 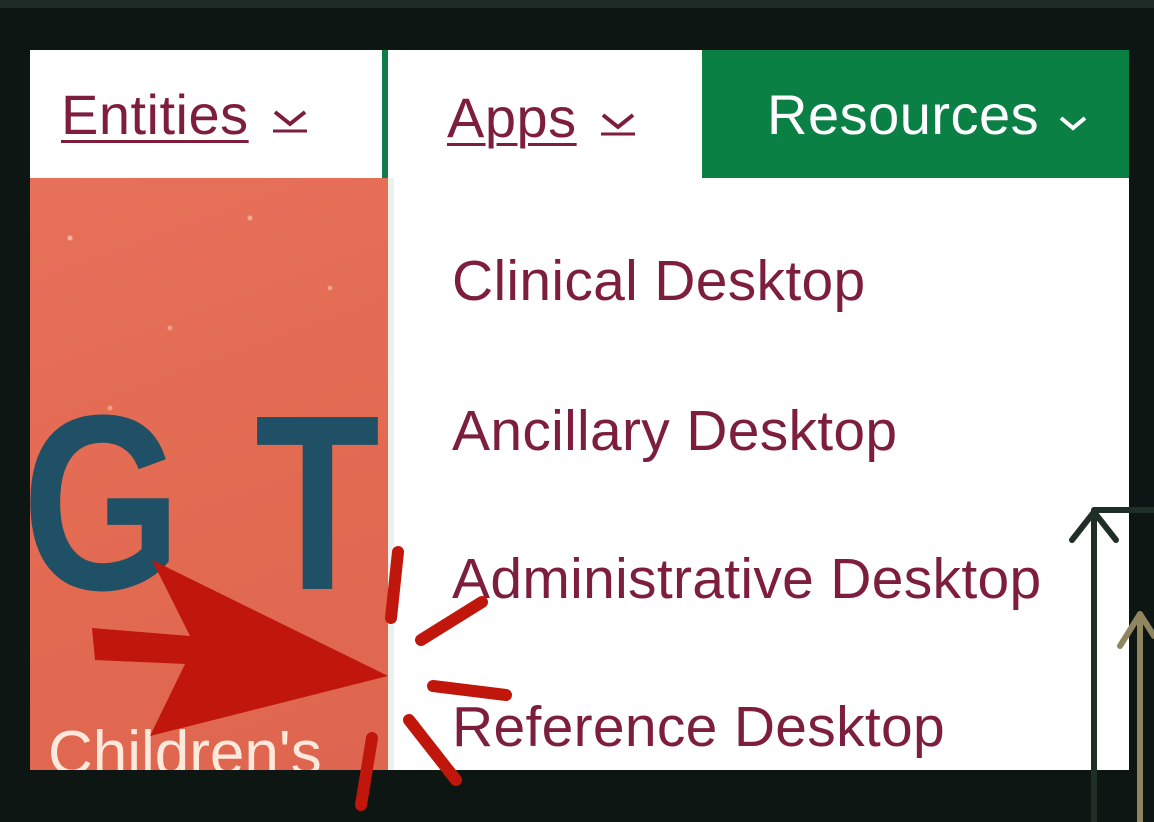 What do you see at coordinates (1135, 716) in the screenshot?
I see `up-arrow-annotation-olive` at bounding box center [1135, 716].